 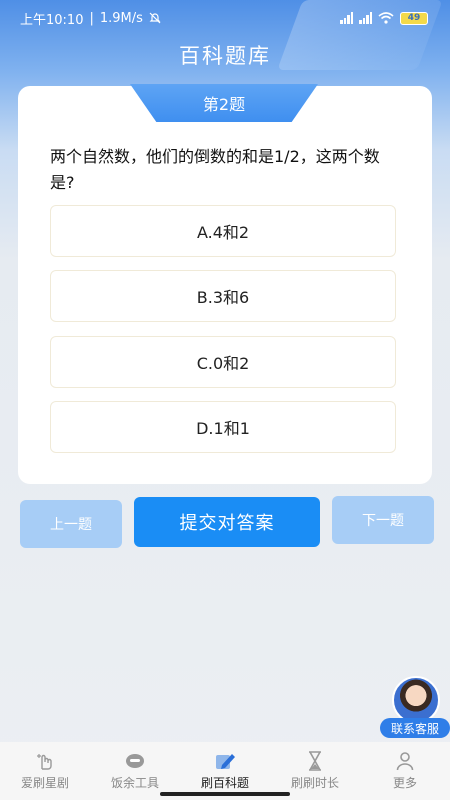 I want to click on option-a: A.4和2, so click(x=223, y=231).